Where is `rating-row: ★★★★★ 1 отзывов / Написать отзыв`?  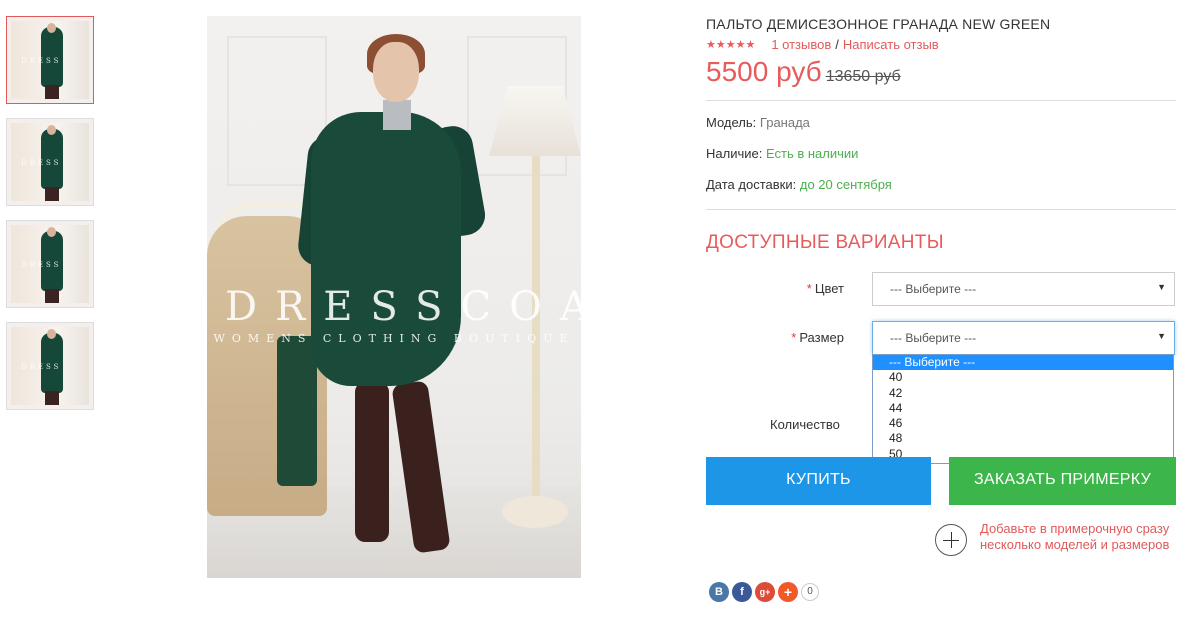
rating-row: ★★★★★ 1 отзывов / Написать отзыв is located at coordinates (941, 44).